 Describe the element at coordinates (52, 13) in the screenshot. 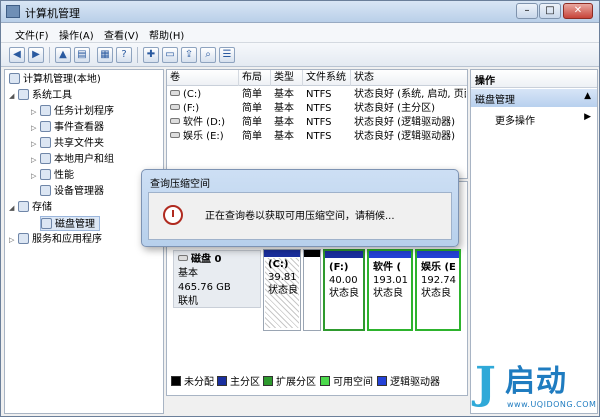

I see `window-title: 计算机管理` at that location.